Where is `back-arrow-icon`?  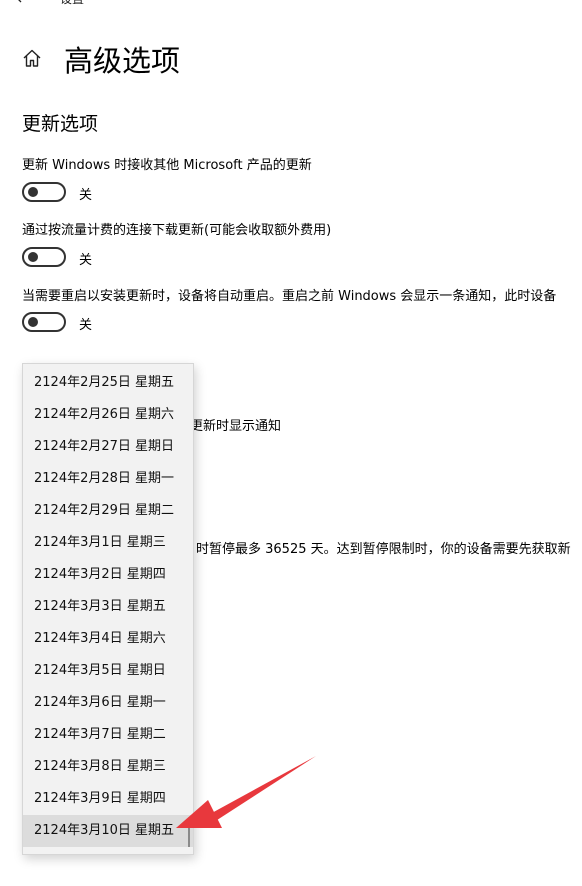
back-arrow-icon is located at coordinates (22, 3).